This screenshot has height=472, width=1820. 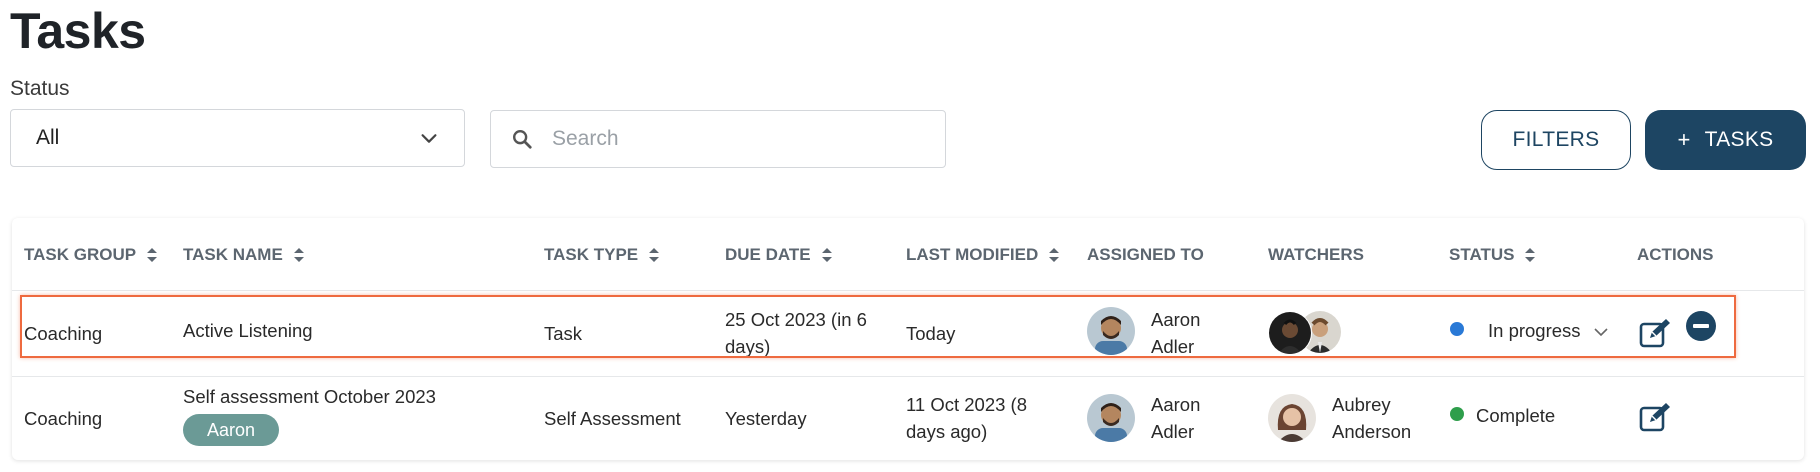 I want to click on add-tasks-button: + TASKS, so click(x=1725, y=140).